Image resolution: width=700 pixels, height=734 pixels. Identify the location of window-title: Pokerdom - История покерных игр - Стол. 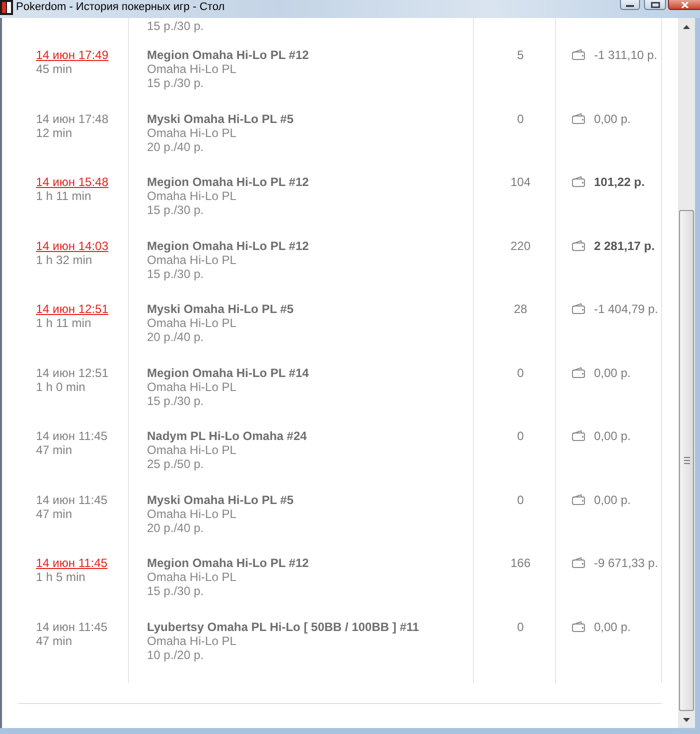
(120, 7).